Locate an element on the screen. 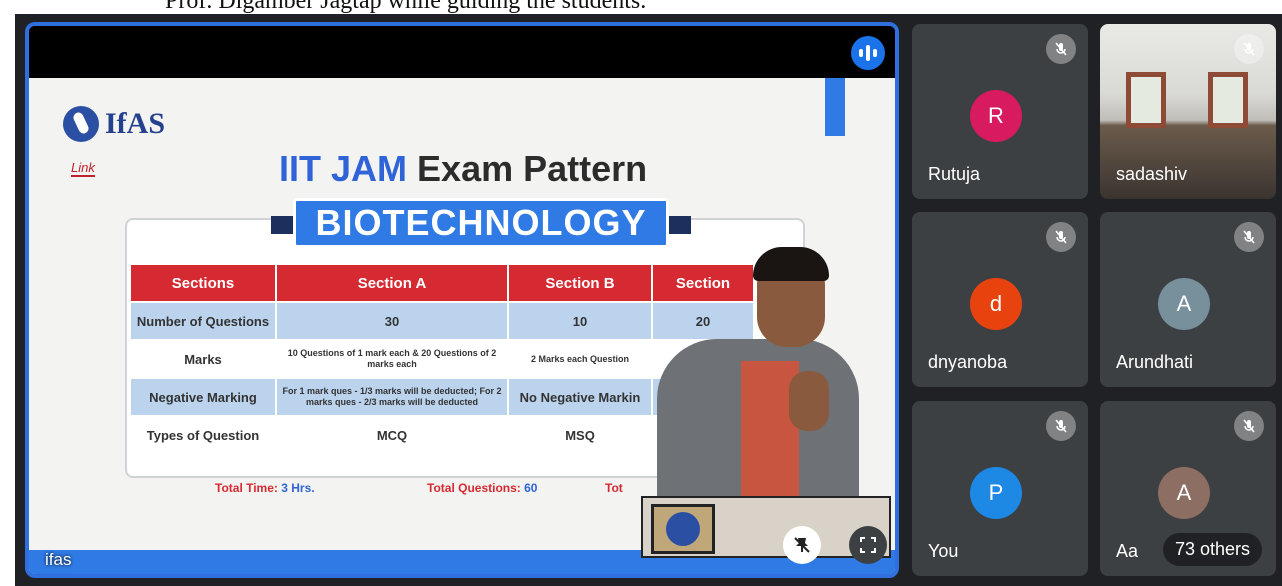 The image size is (1282, 586). table-cell: Number of Questions is located at coordinates (203, 321).